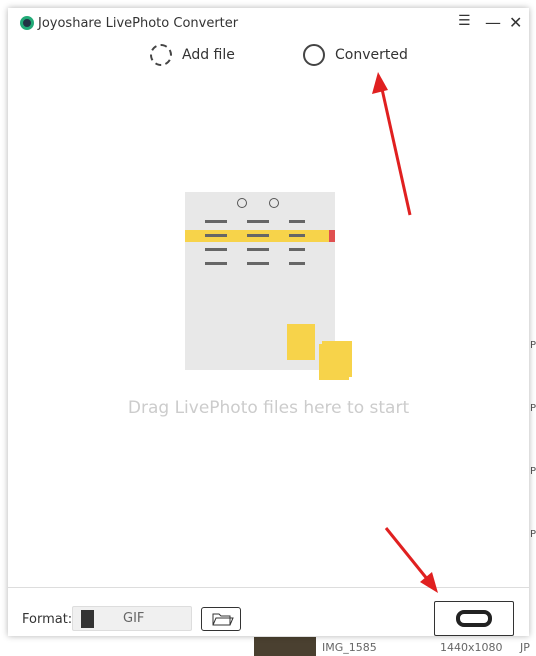  I want to click on tab-converted: Converted, so click(355, 55).